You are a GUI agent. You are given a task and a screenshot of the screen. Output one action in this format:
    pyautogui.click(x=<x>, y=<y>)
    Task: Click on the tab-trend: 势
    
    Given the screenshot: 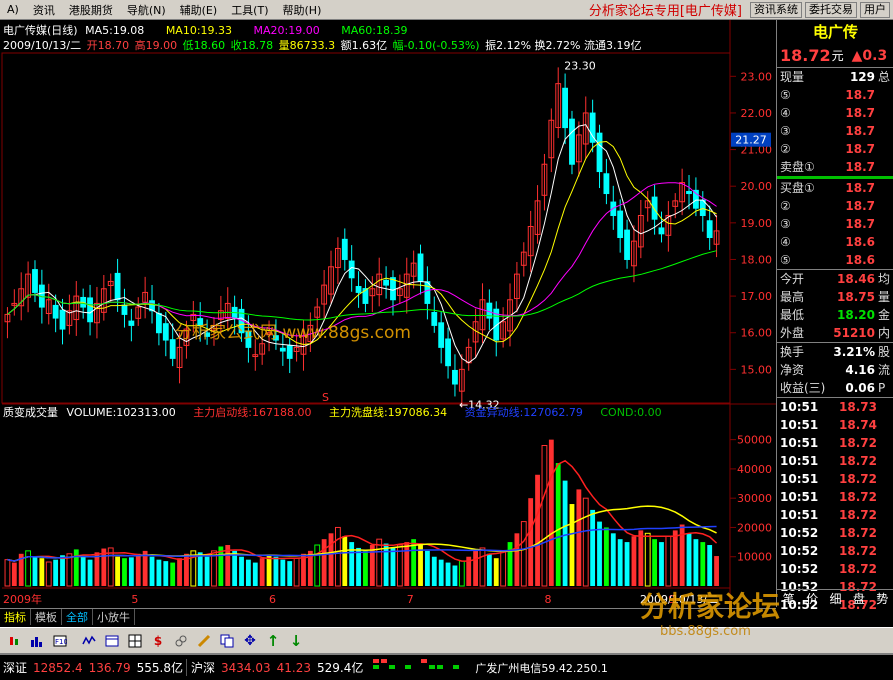 What is the action you would take?
    pyautogui.click(x=882, y=598)
    